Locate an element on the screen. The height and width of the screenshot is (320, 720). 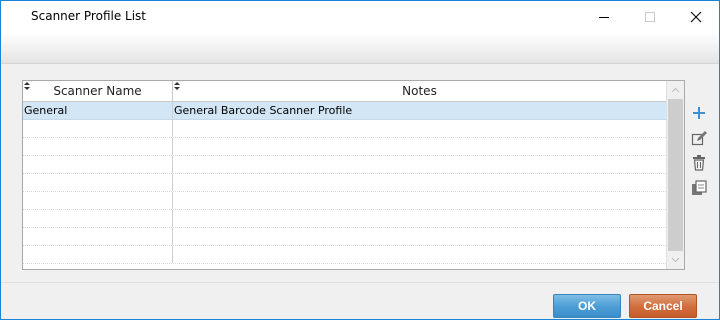
copy-icon is located at coordinates (699, 187).